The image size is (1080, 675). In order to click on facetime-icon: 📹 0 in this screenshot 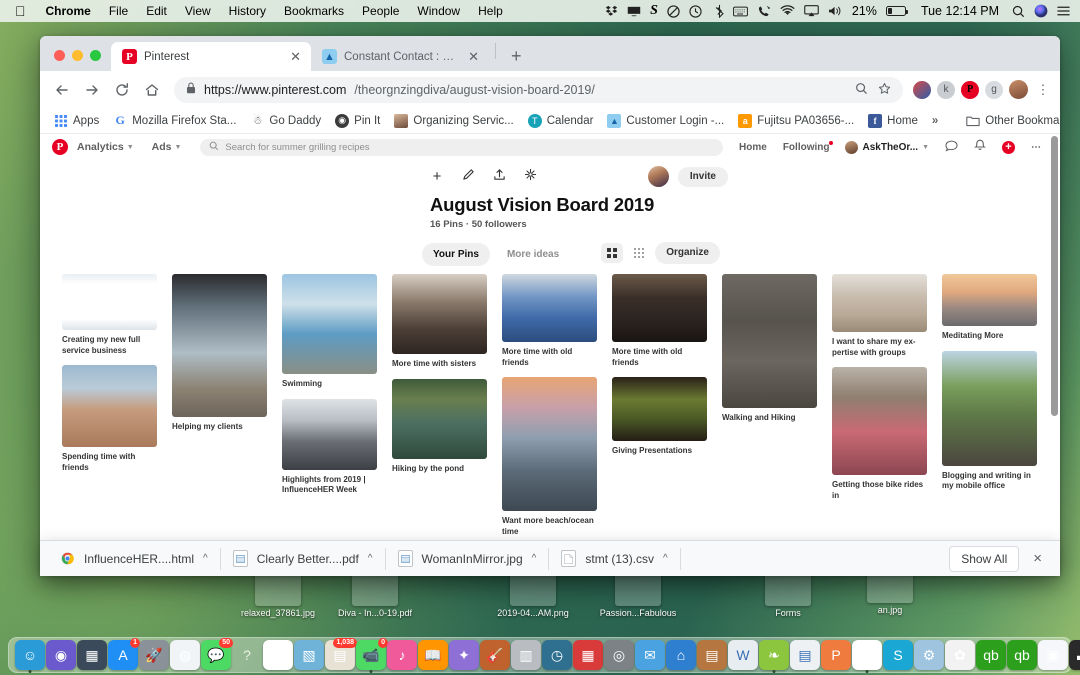, I will do `click(372, 655)`.